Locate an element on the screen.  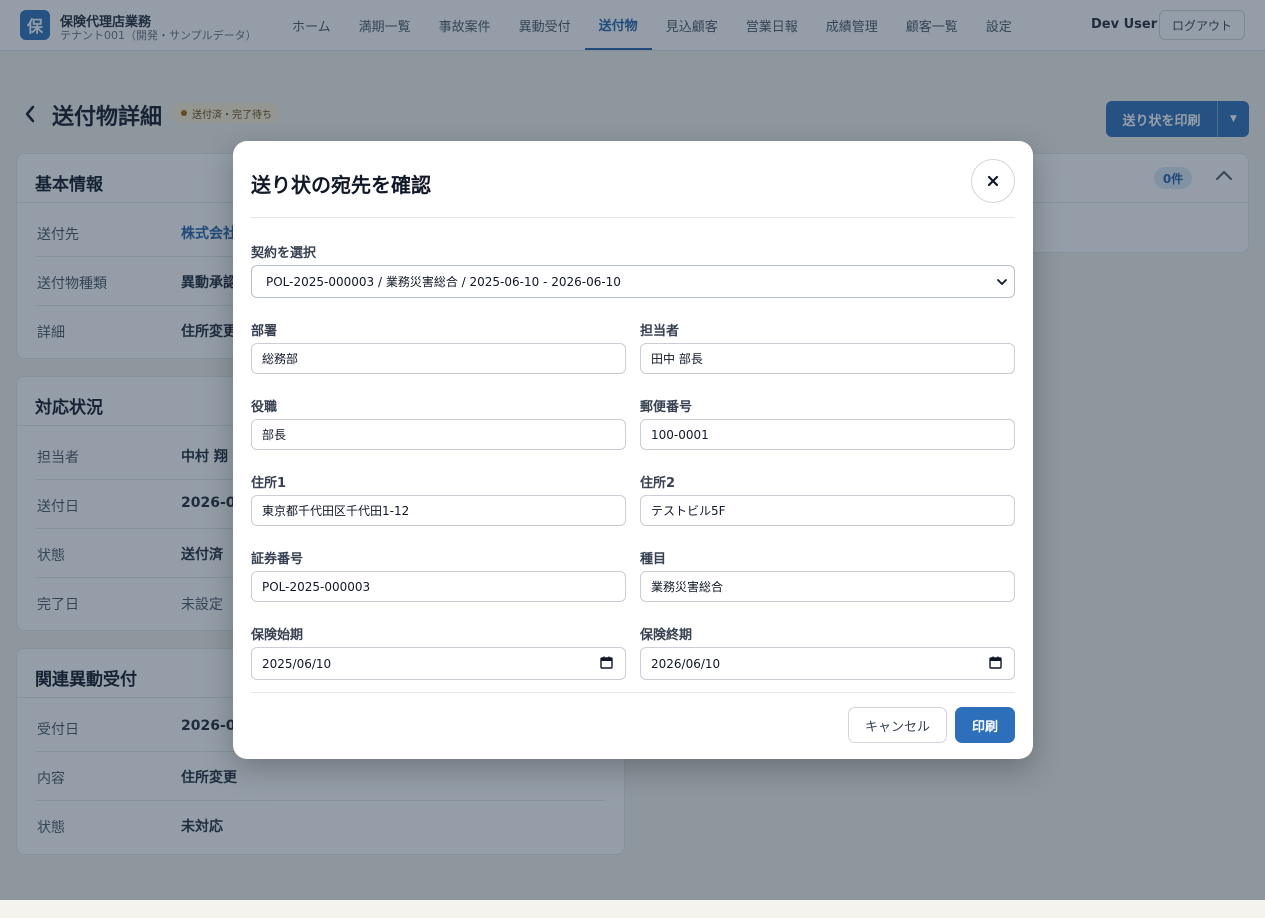
modal-divider is located at coordinates (633, 217).